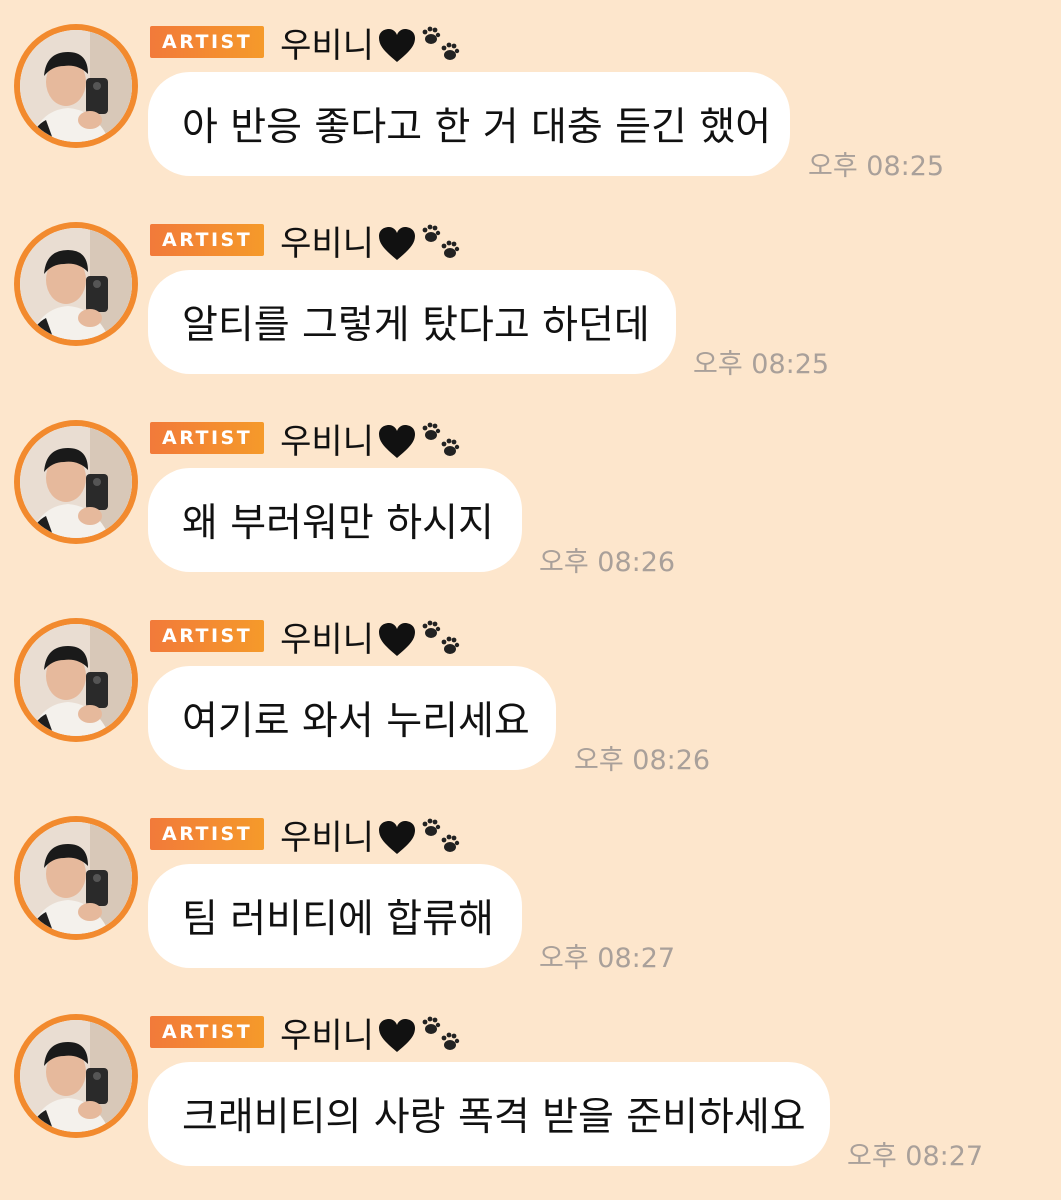  I want to click on message-bubble: 아 반응 좋다고 한 거 대충 듣긴 했어, so click(469, 124).